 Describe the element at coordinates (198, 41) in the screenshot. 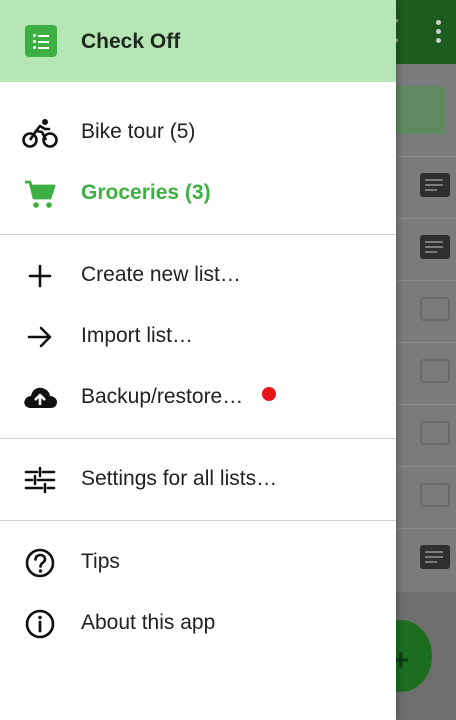

I see `drawer-header: Check Off` at that location.